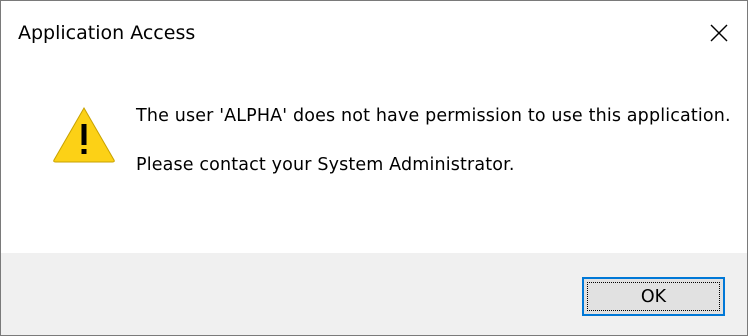  What do you see at coordinates (107, 33) in the screenshot?
I see `dialog-title: Application Access` at bounding box center [107, 33].